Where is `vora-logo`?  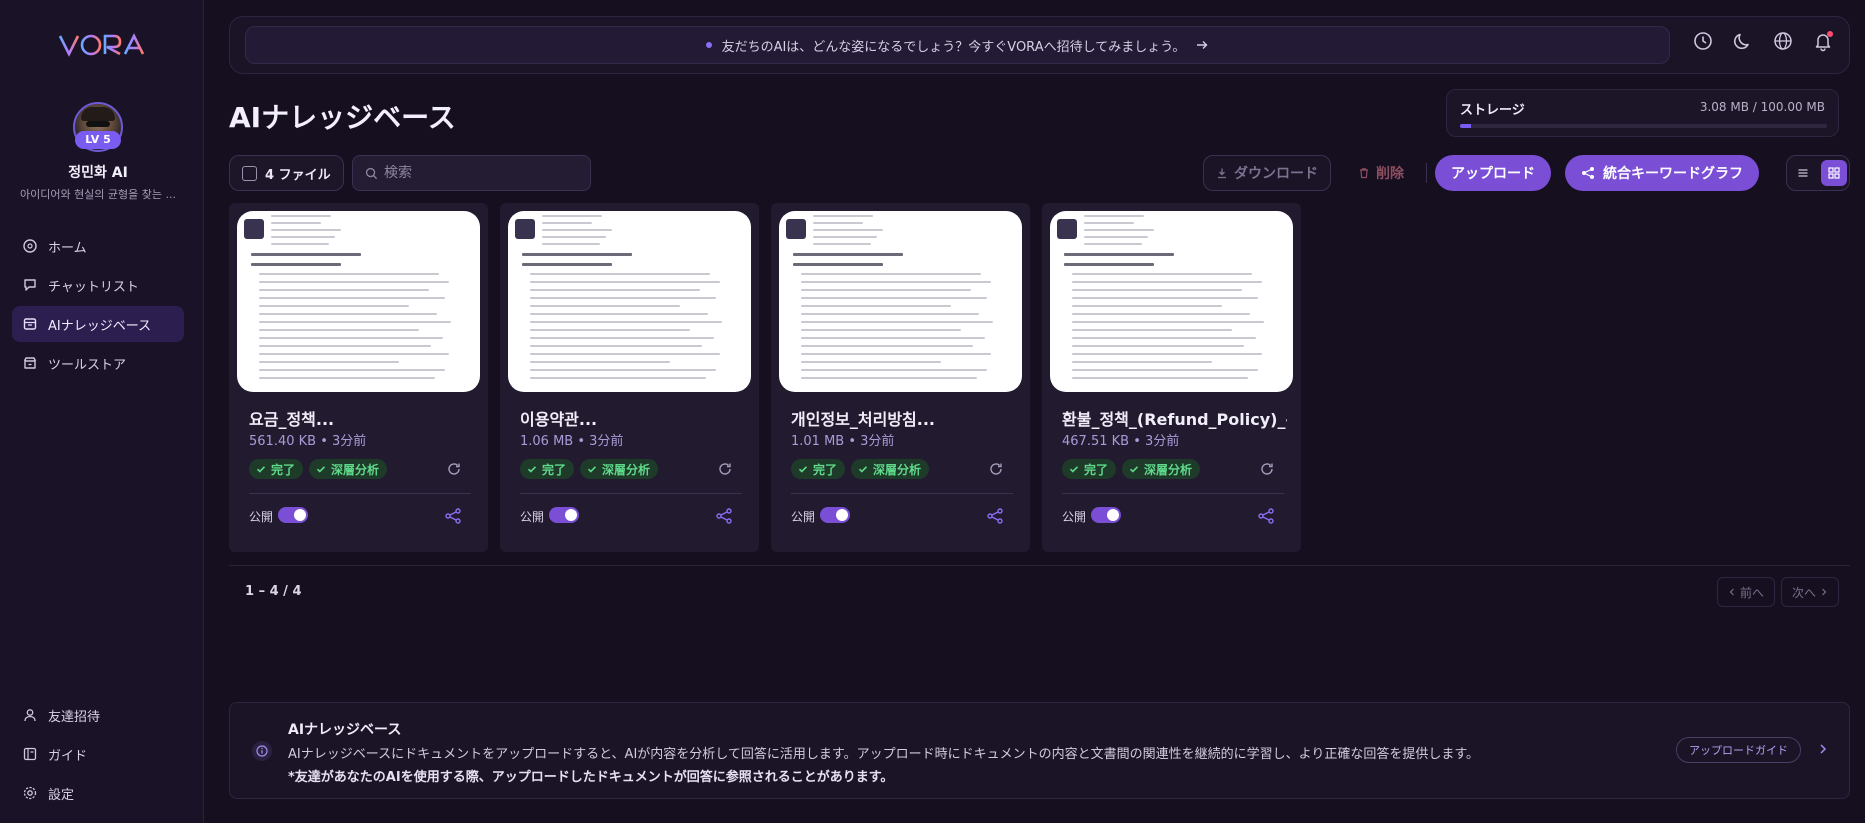 vora-logo is located at coordinates (102, 45).